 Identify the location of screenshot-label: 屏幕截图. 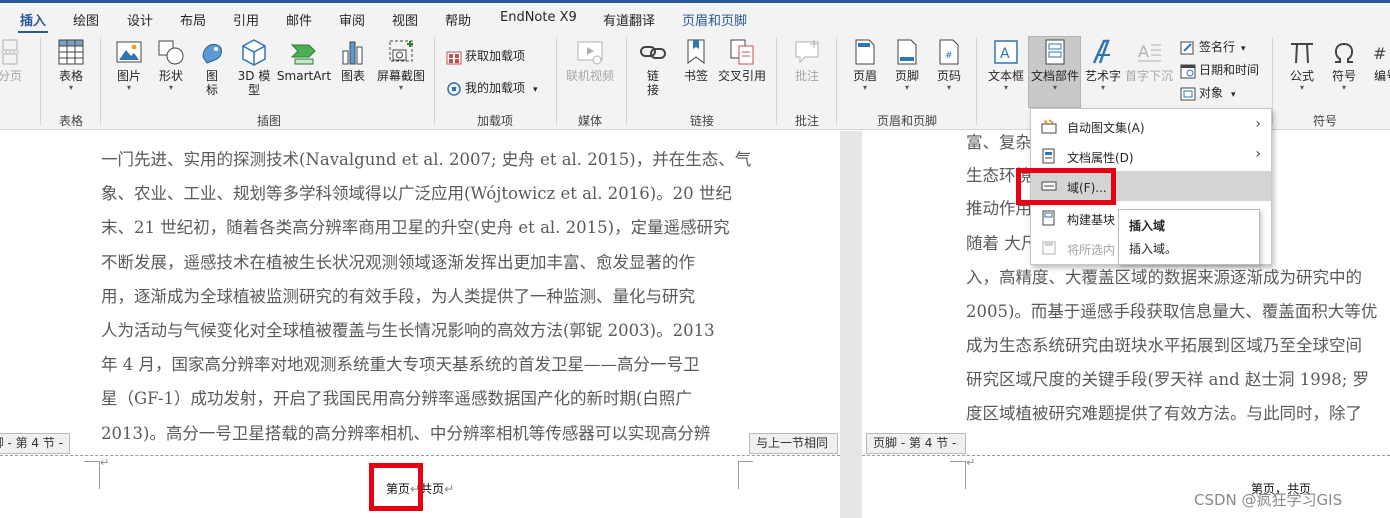
(400, 76).